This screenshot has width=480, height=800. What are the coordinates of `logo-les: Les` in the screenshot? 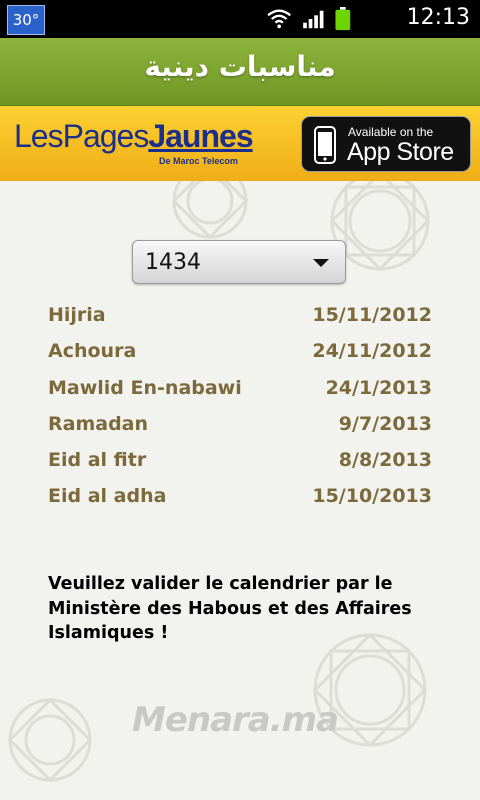 It's located at (39, 136).